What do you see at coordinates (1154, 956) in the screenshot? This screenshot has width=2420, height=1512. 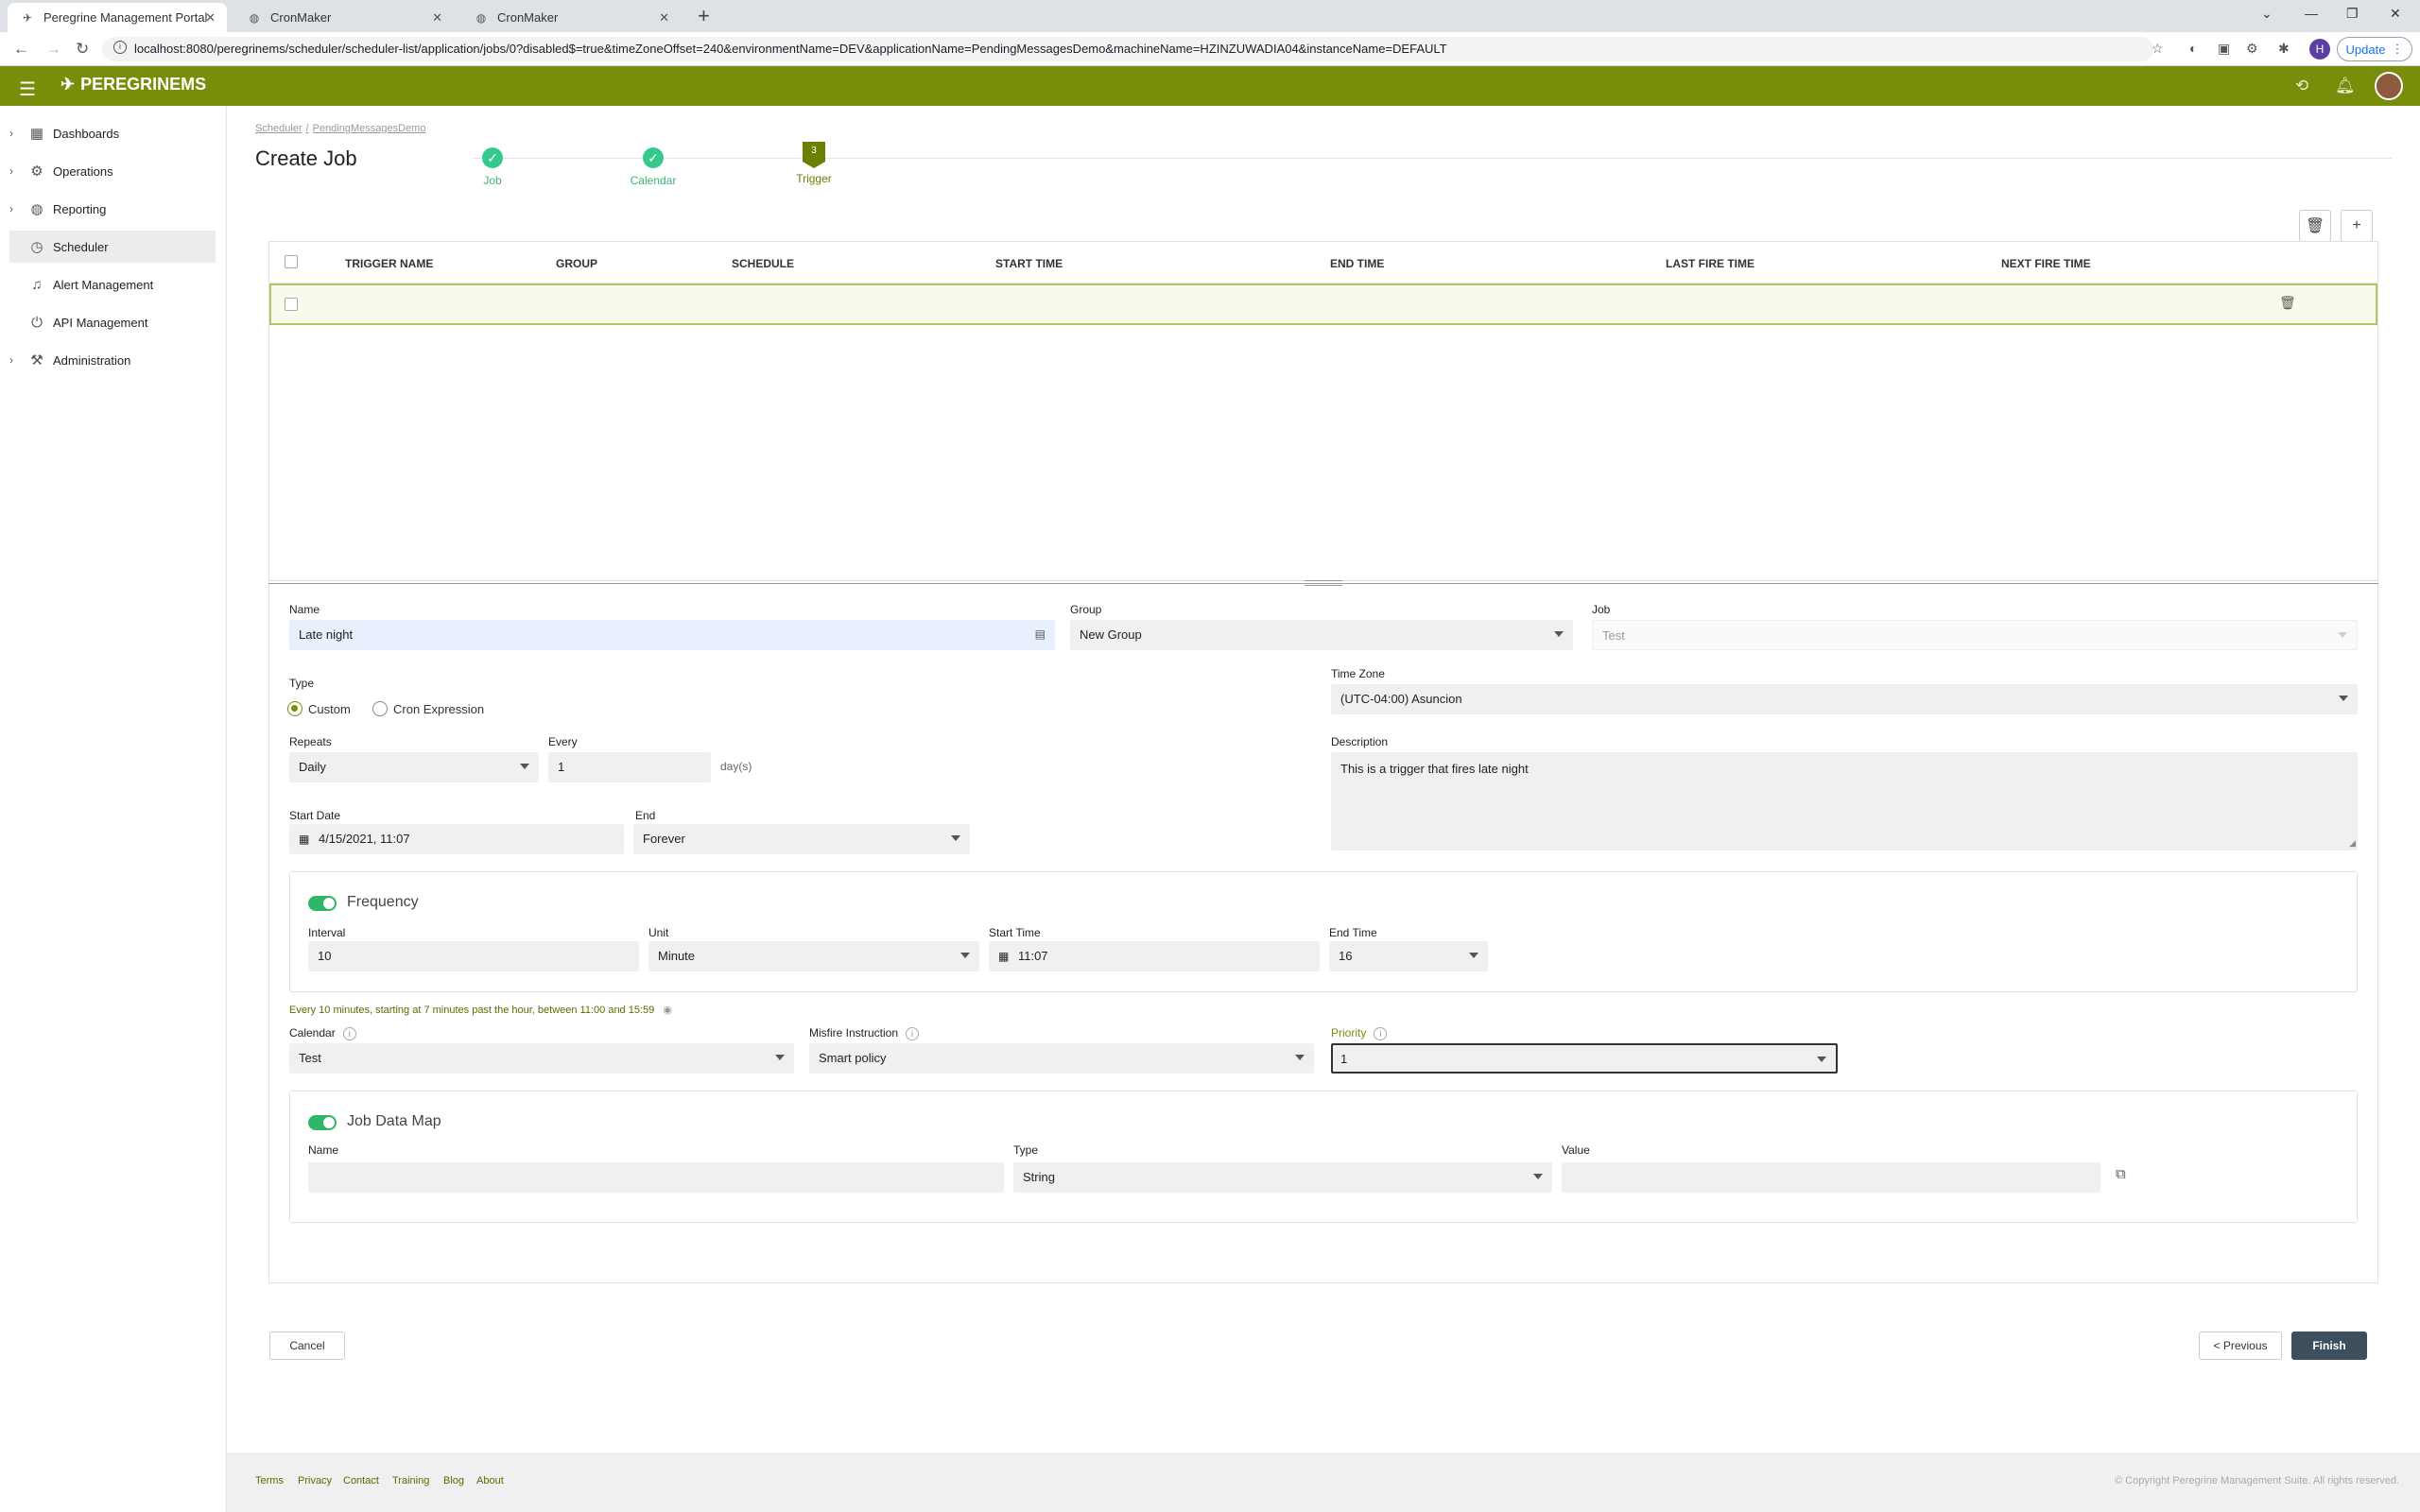 I see `start-time-input: ▦ 11:07` at bounding box center [1154, 956].